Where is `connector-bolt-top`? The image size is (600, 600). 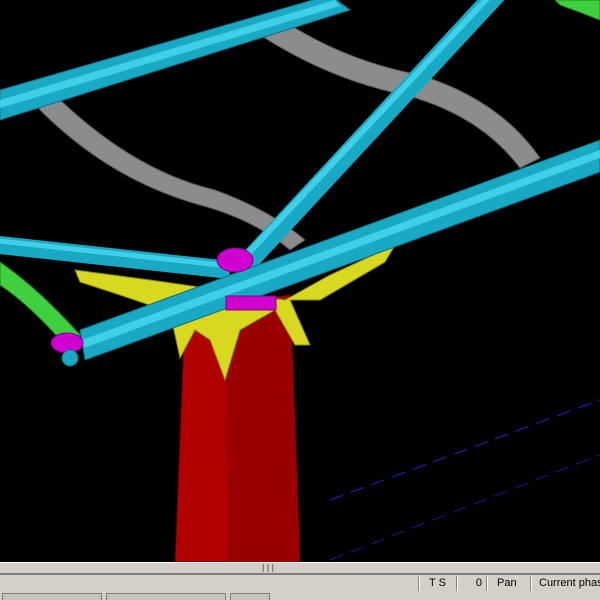 connector-bolt-top is located at coordinates (235, 260).